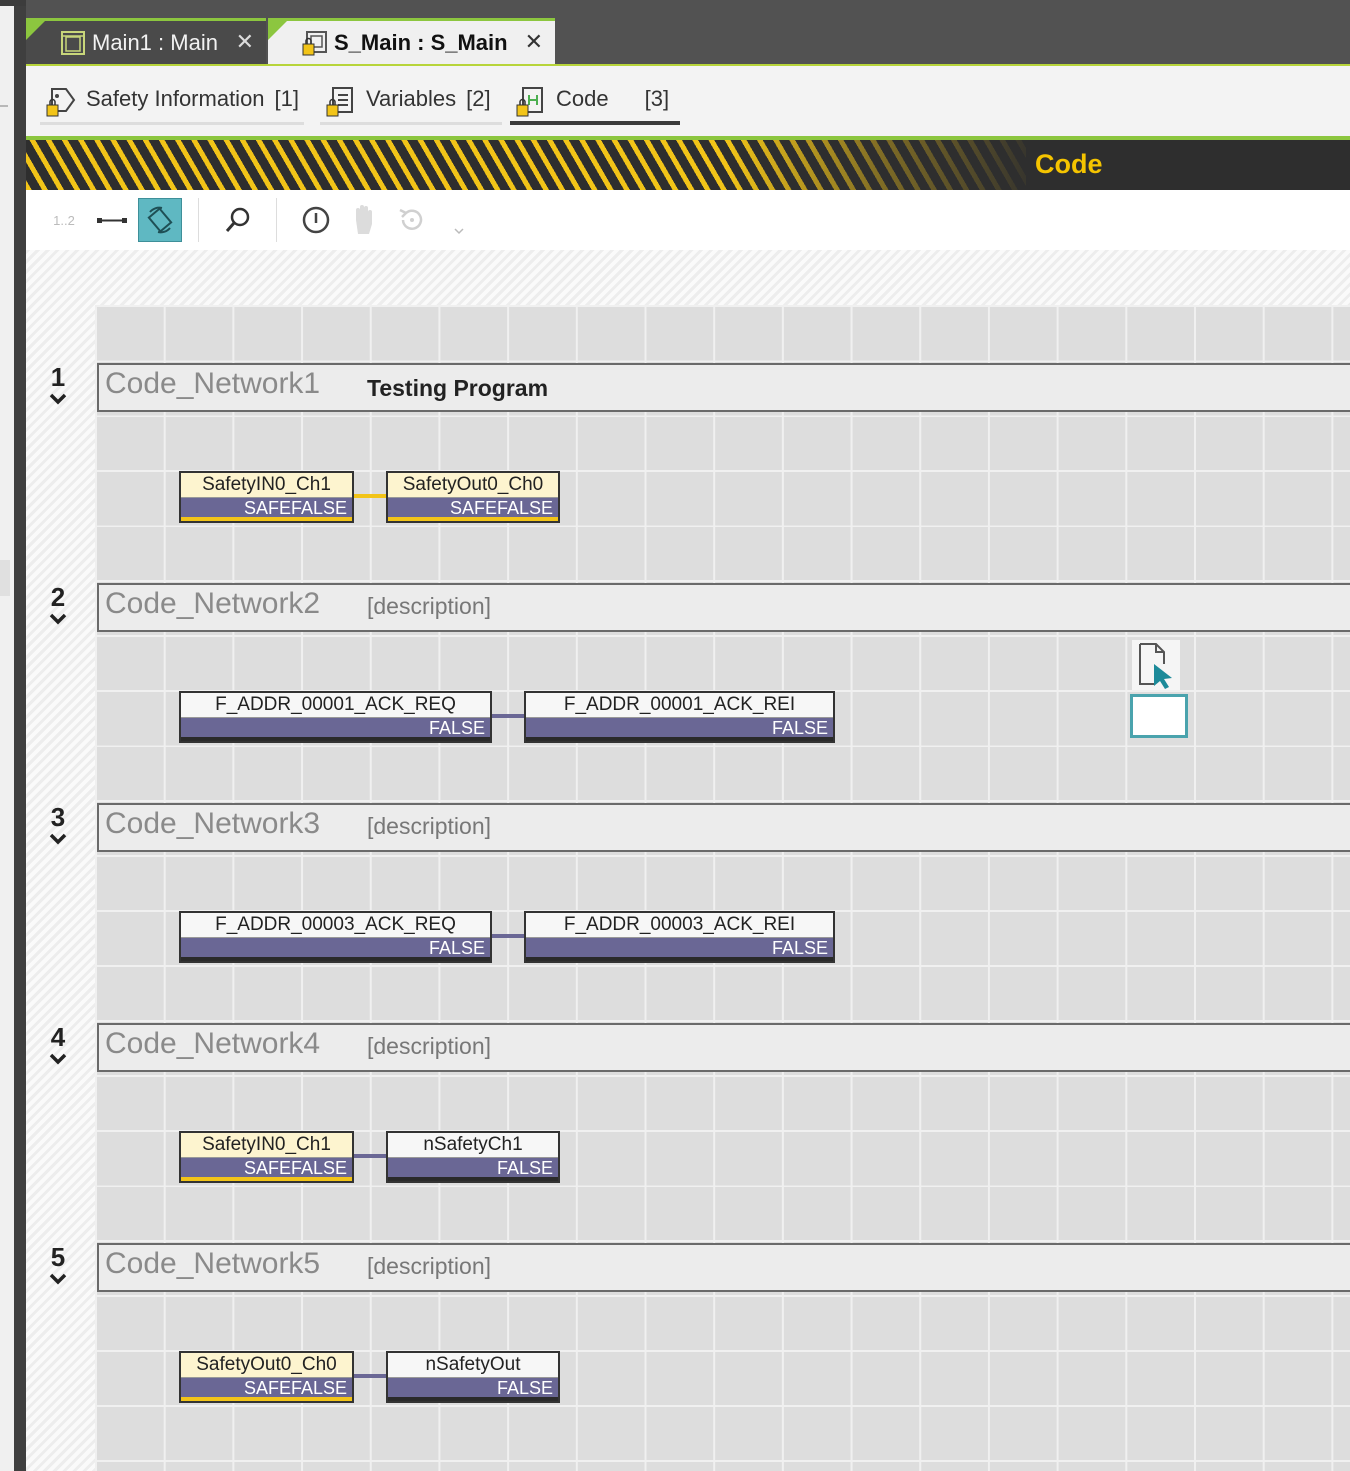 This screenshot has height=1471, width=1350. I want to click on hazard-fade, so click(886, 165).